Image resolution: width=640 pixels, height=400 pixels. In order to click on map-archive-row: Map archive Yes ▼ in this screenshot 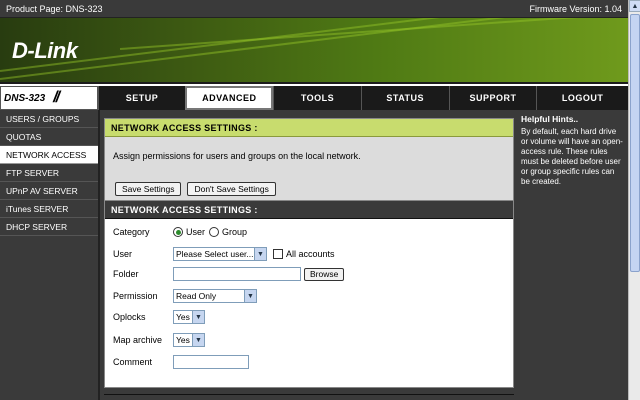, I will do `click(159, 340)`.